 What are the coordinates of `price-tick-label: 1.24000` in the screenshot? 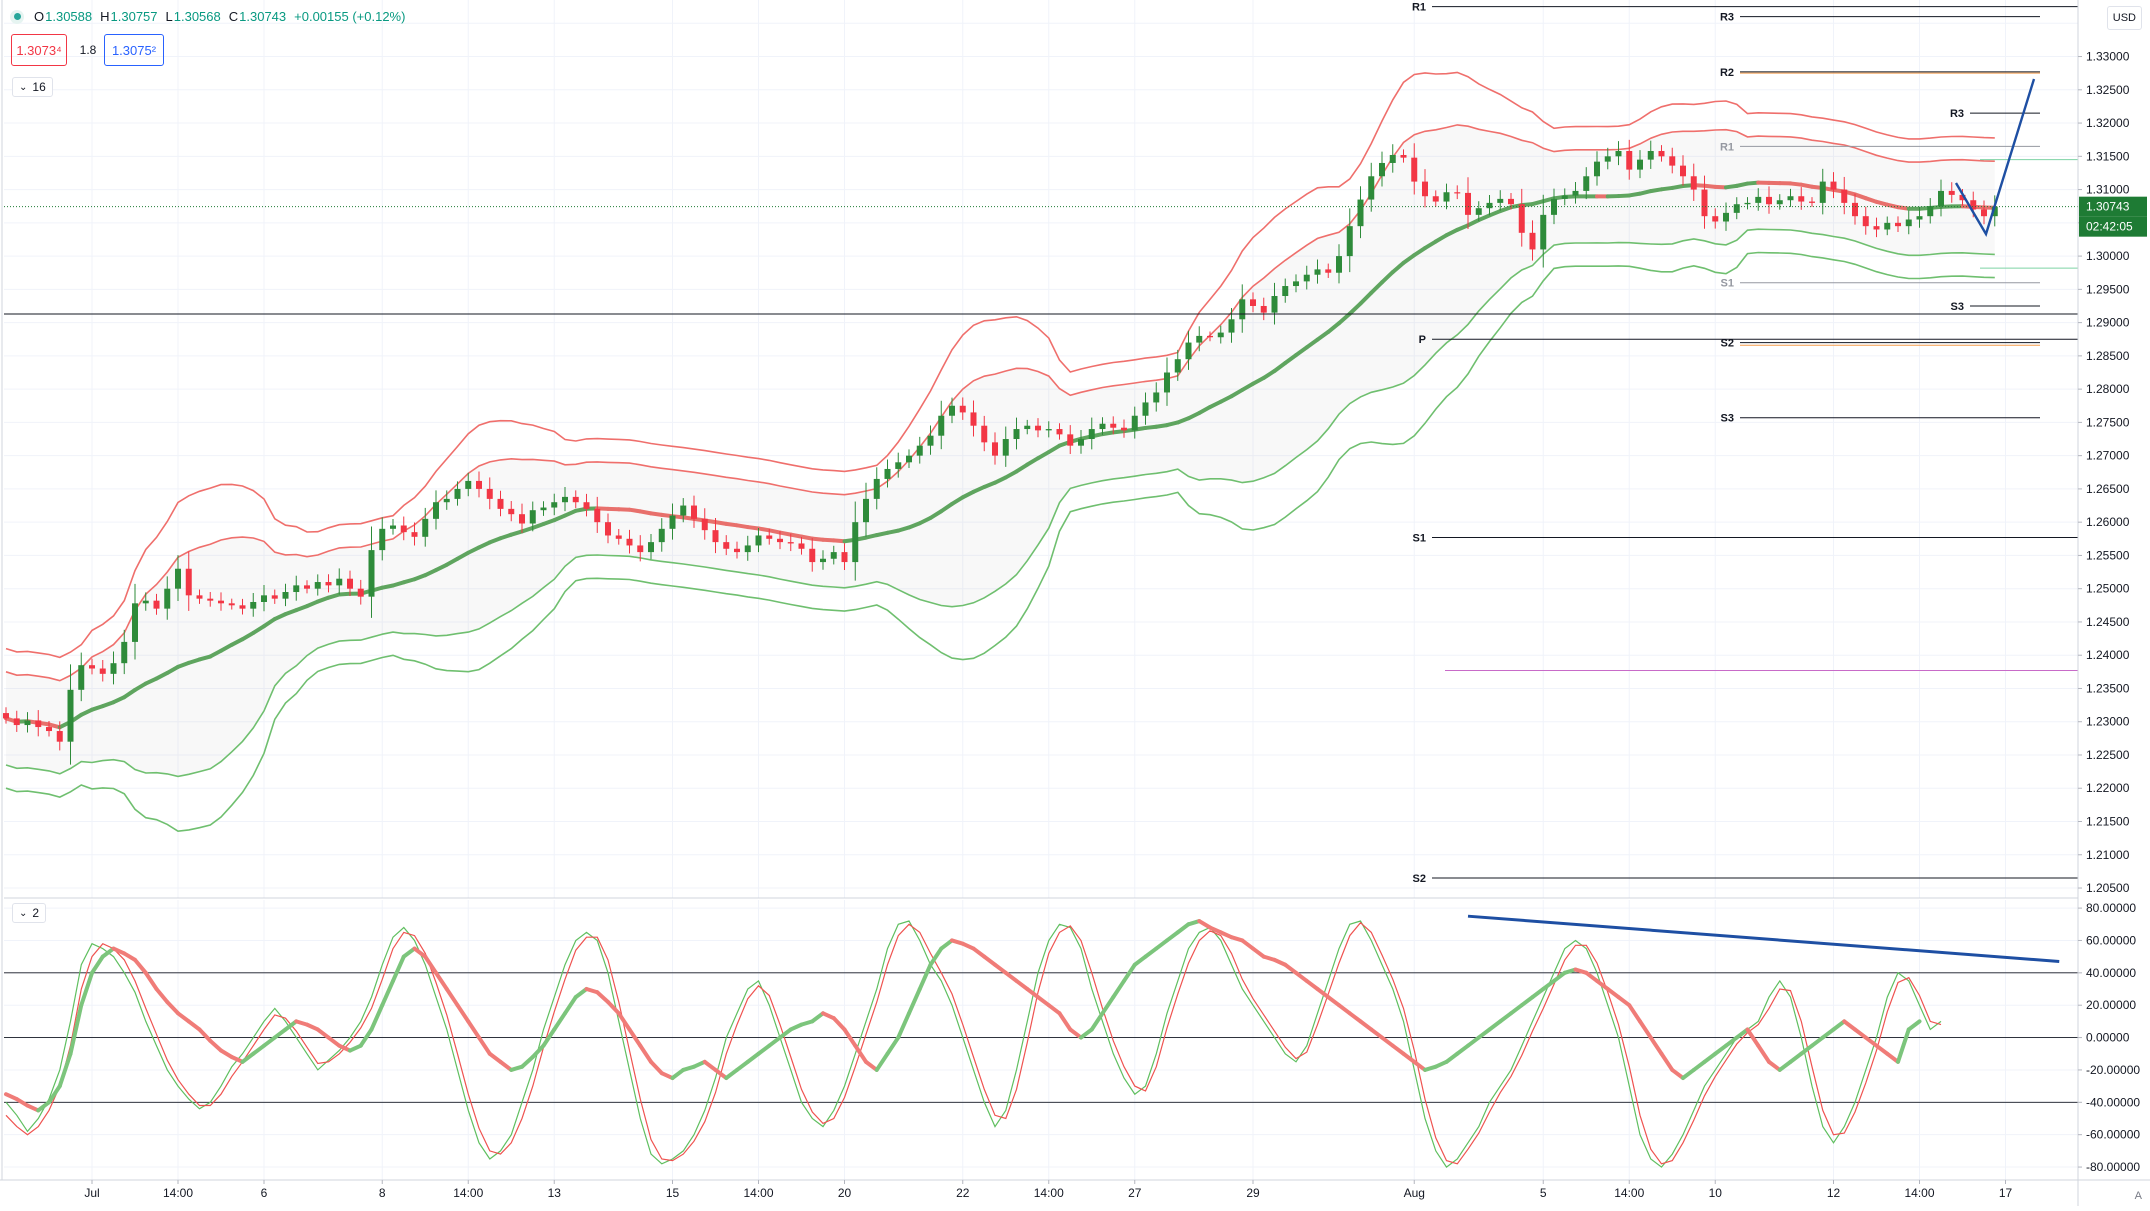 It's located at (2108, 655).